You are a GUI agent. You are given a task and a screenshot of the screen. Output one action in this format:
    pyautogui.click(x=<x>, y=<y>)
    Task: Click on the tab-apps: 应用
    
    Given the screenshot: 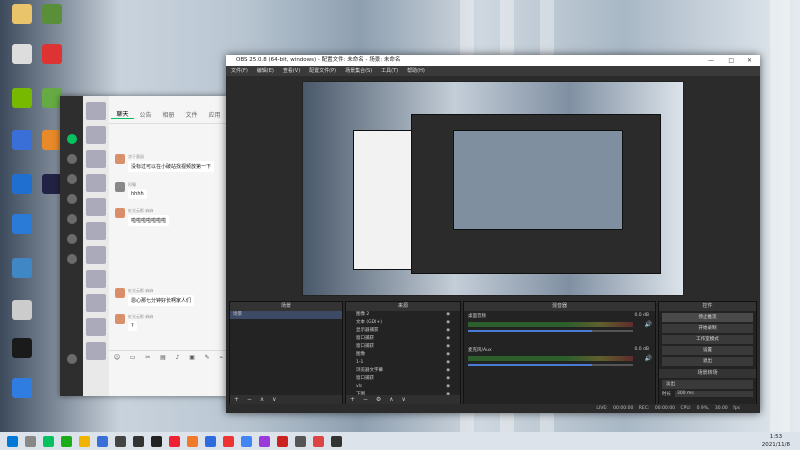 What is the action you would take?
    pyautogui.click(x=214, y=114)
    